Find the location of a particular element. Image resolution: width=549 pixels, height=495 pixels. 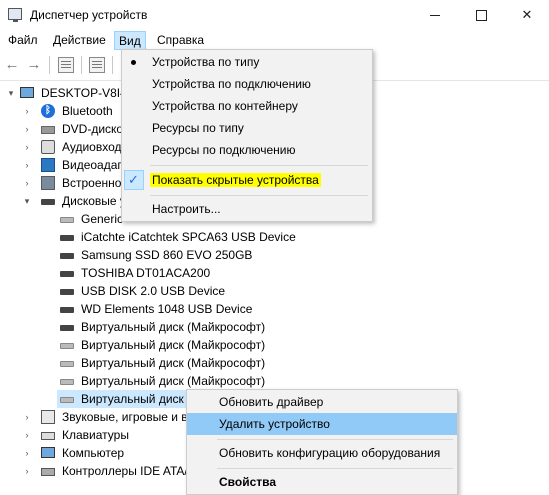

menu-bar: Файл Действие Вид Справка is located at coordinates (274, 40).